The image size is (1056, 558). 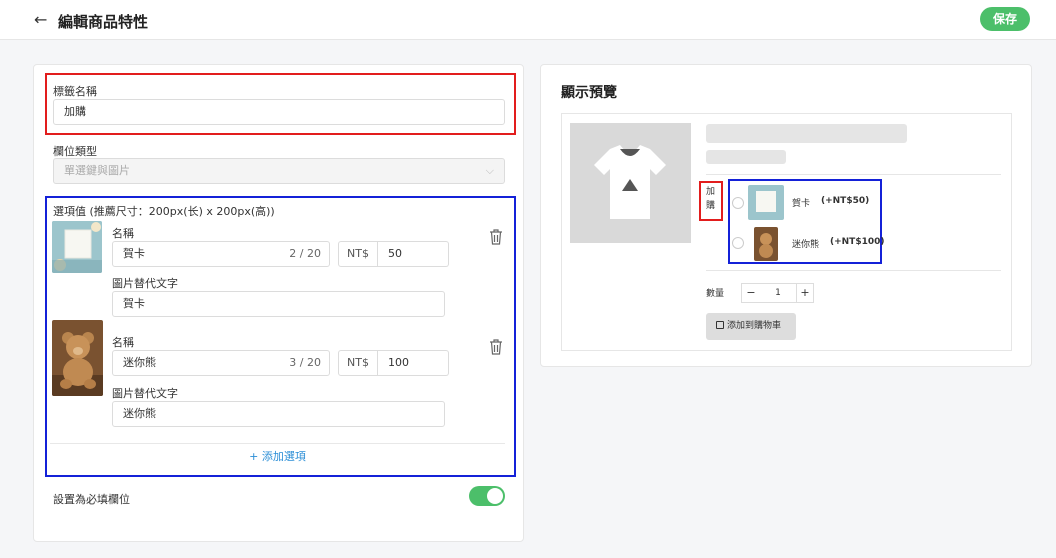 I want to click on add-to-cart-button: 添加到購物車, so click(x=751, y=326).